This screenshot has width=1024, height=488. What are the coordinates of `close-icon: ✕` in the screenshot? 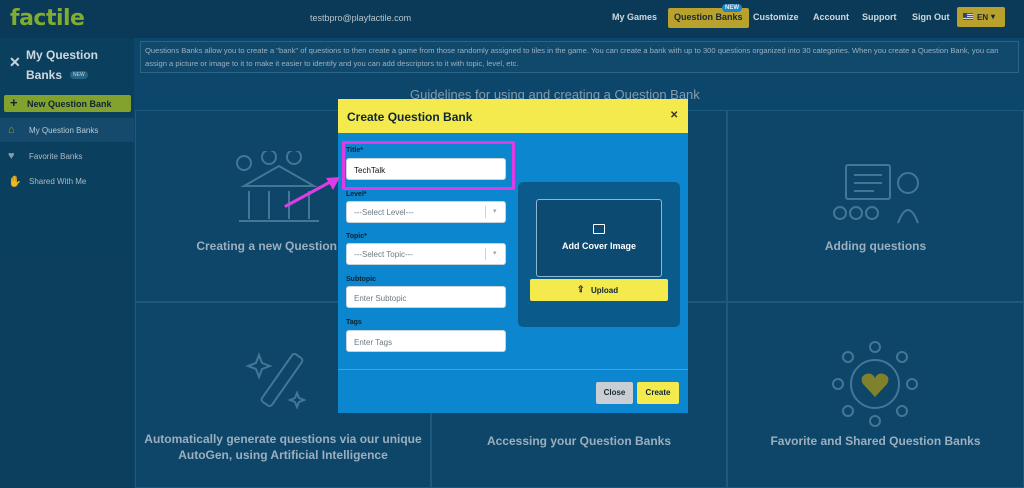 It's located at (674, 115).